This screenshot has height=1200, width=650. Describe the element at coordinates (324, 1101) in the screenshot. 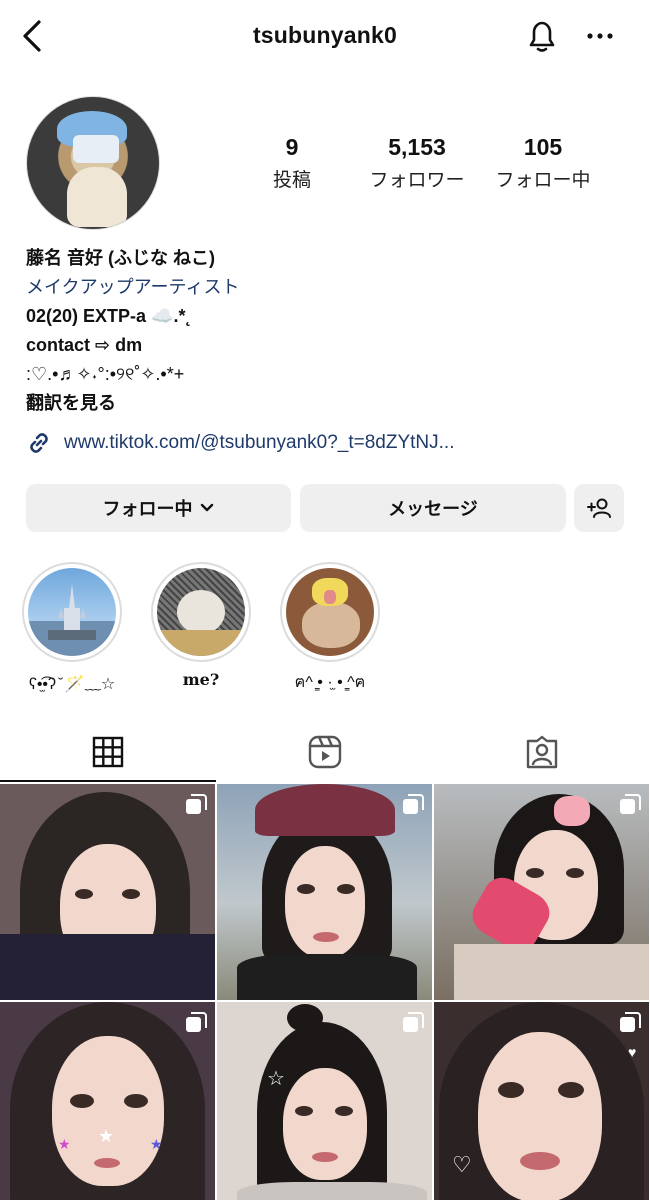

I see `post-thumbnail: ☆` at that location.